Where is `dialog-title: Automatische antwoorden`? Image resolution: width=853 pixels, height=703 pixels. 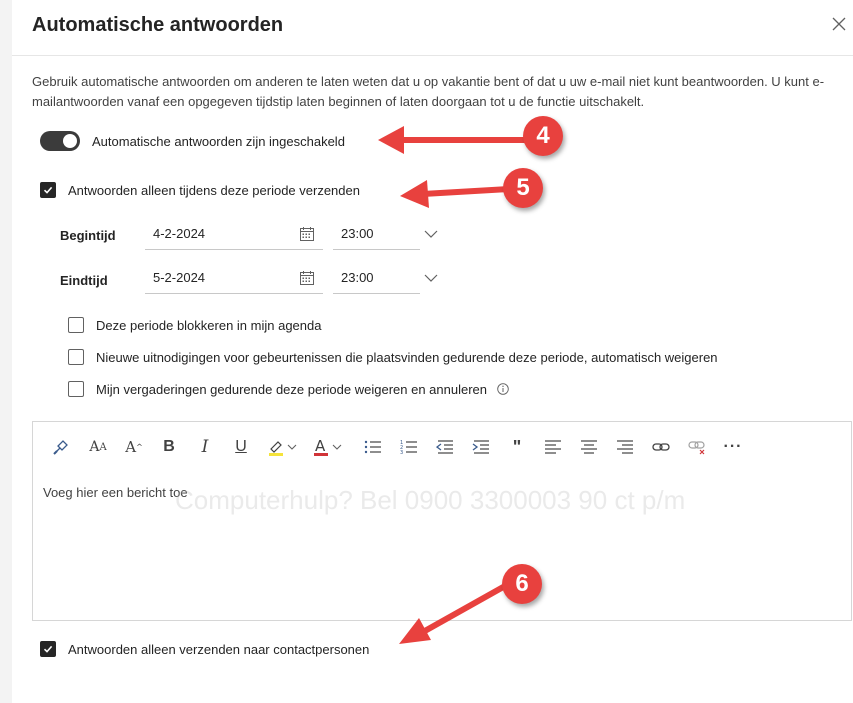 dialog-title: Automatische antwoorden is located at coordinates (158, 25).